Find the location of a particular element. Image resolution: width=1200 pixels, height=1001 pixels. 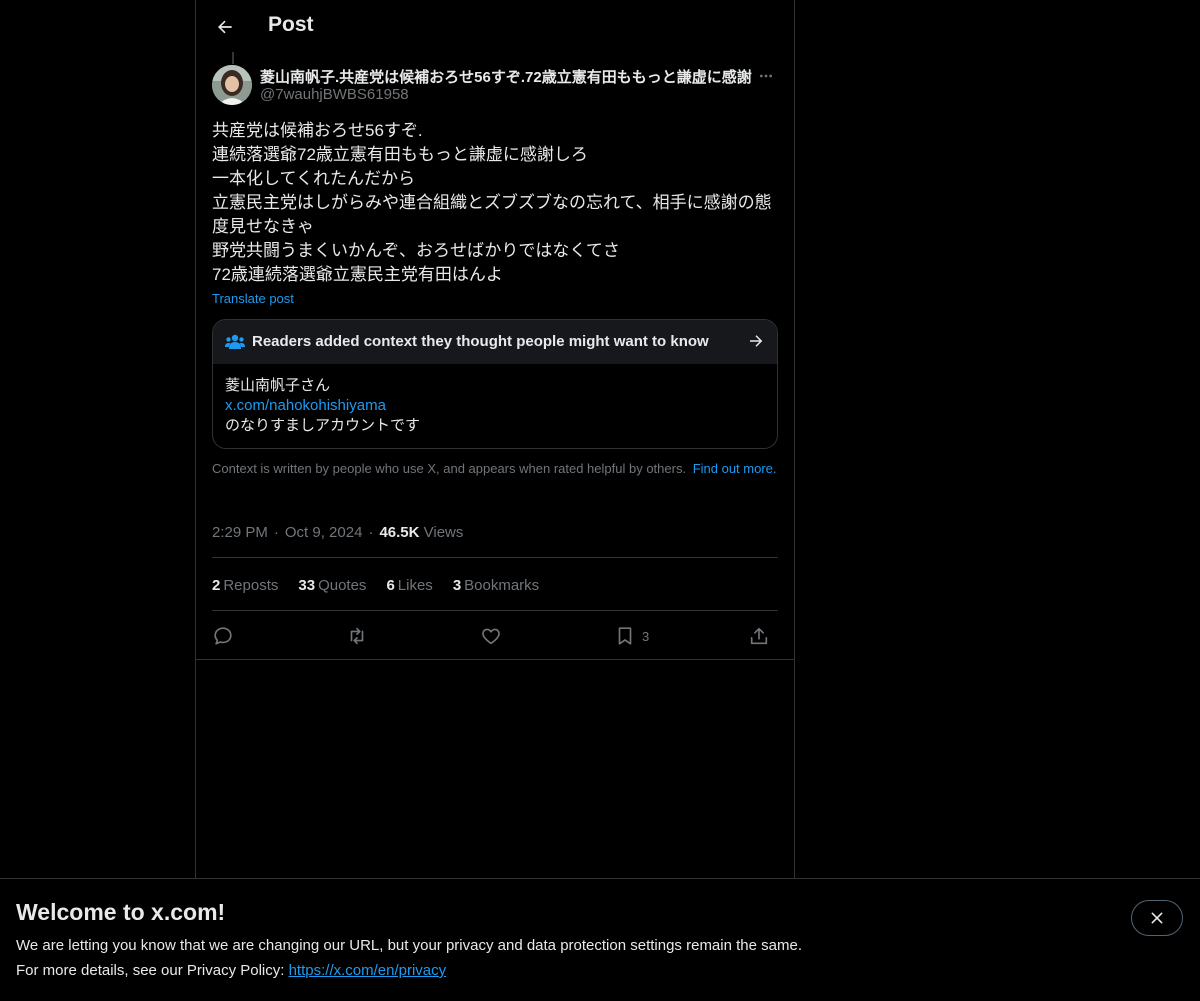

note-text-line: のなりすましアカウントです is located at coordinates (323, 425).